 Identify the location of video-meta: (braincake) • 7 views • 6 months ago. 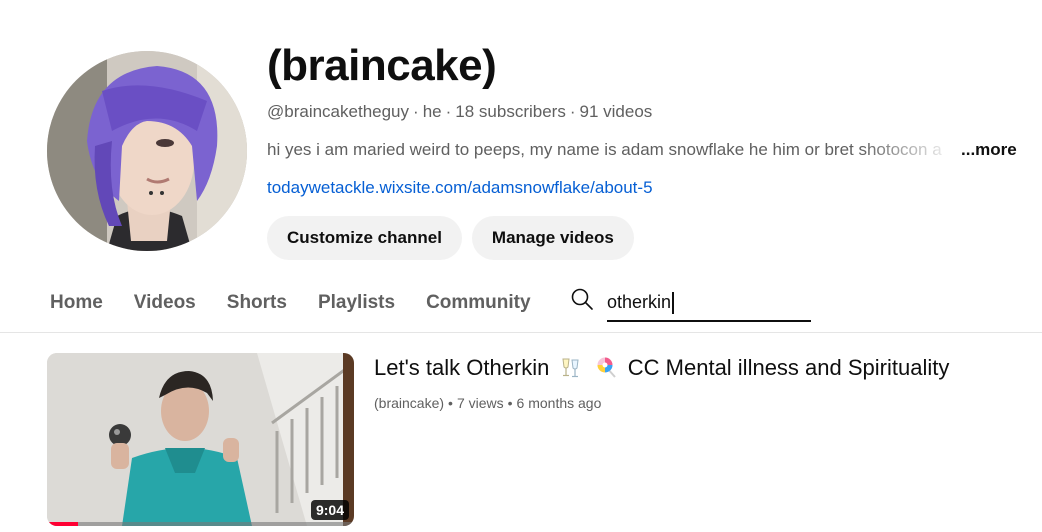
(699, 403).